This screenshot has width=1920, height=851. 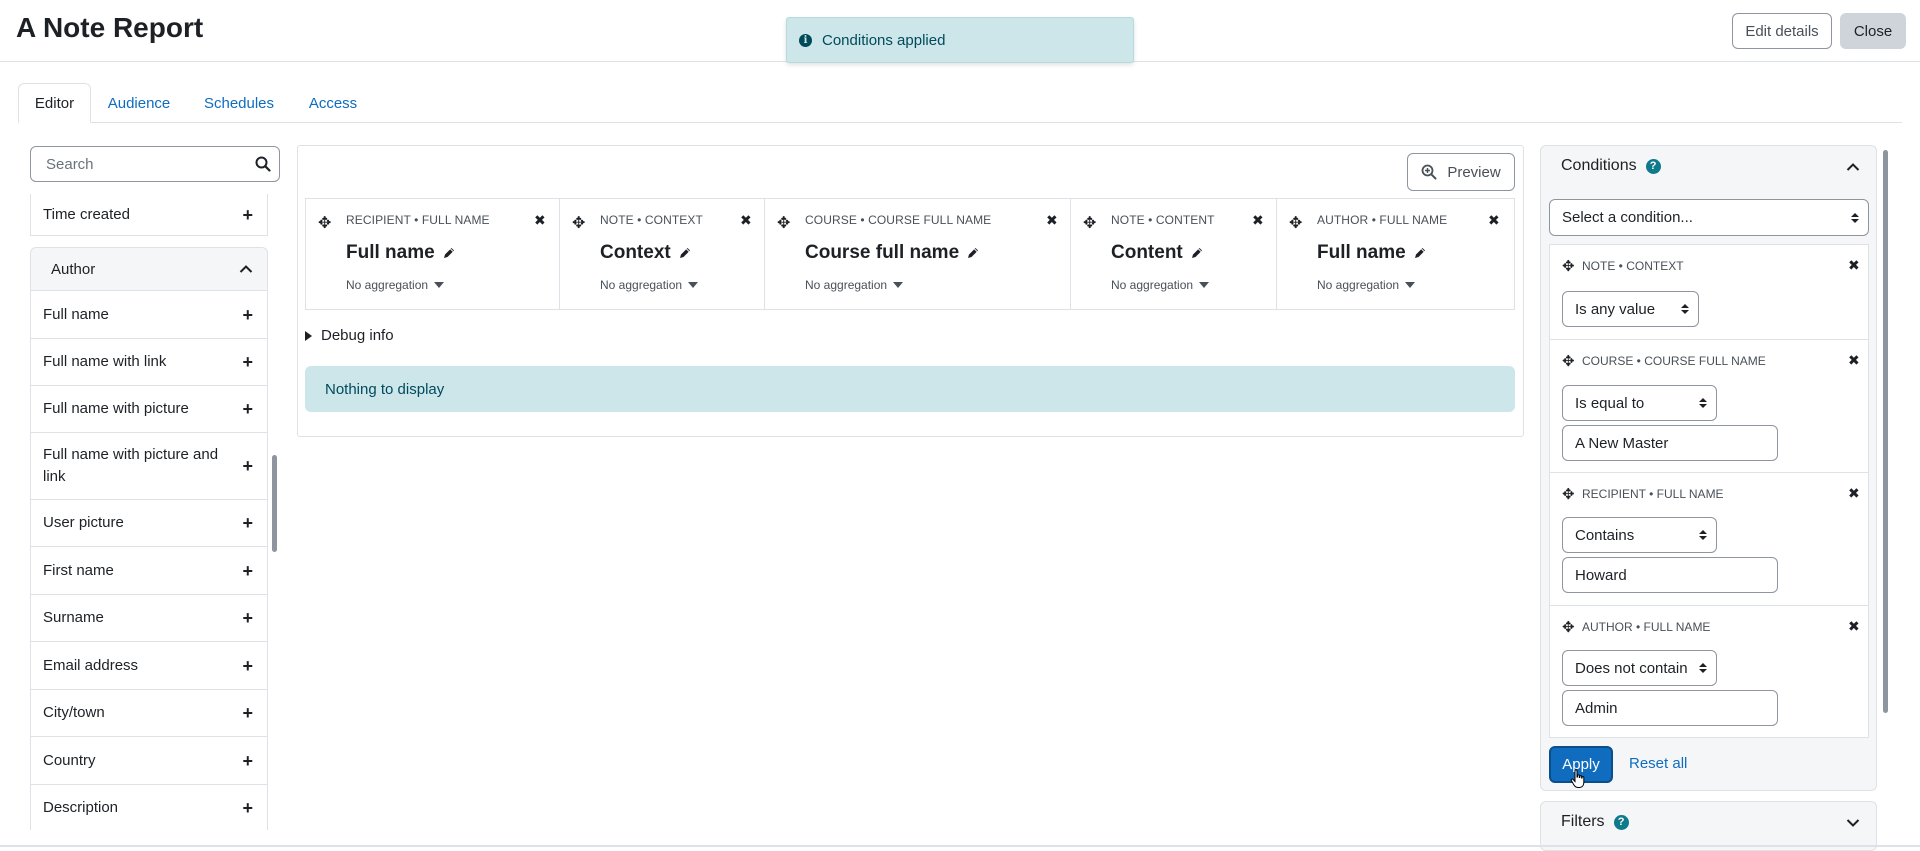 I want to click on chevron-down-icon, so click(x=1853, y=823).